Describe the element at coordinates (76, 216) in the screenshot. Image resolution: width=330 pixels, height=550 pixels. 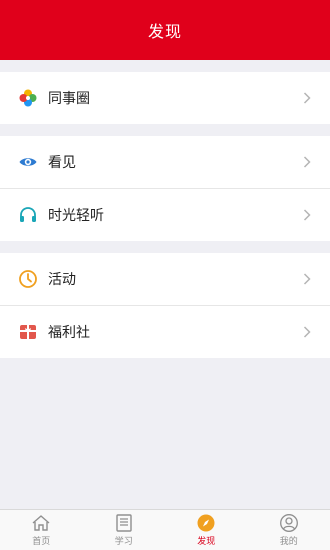
I see `menu-item-label: 时光轻听` at that location.